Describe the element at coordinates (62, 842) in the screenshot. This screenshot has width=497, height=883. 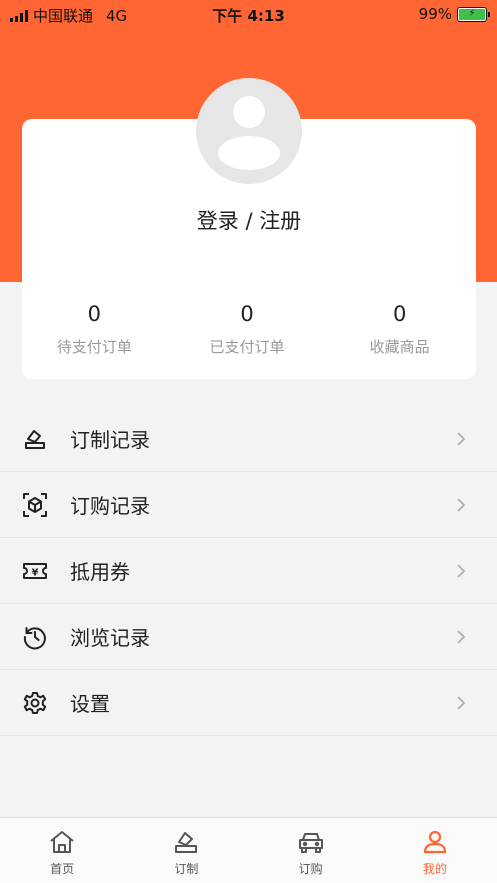
I see `home-icon` at that location.